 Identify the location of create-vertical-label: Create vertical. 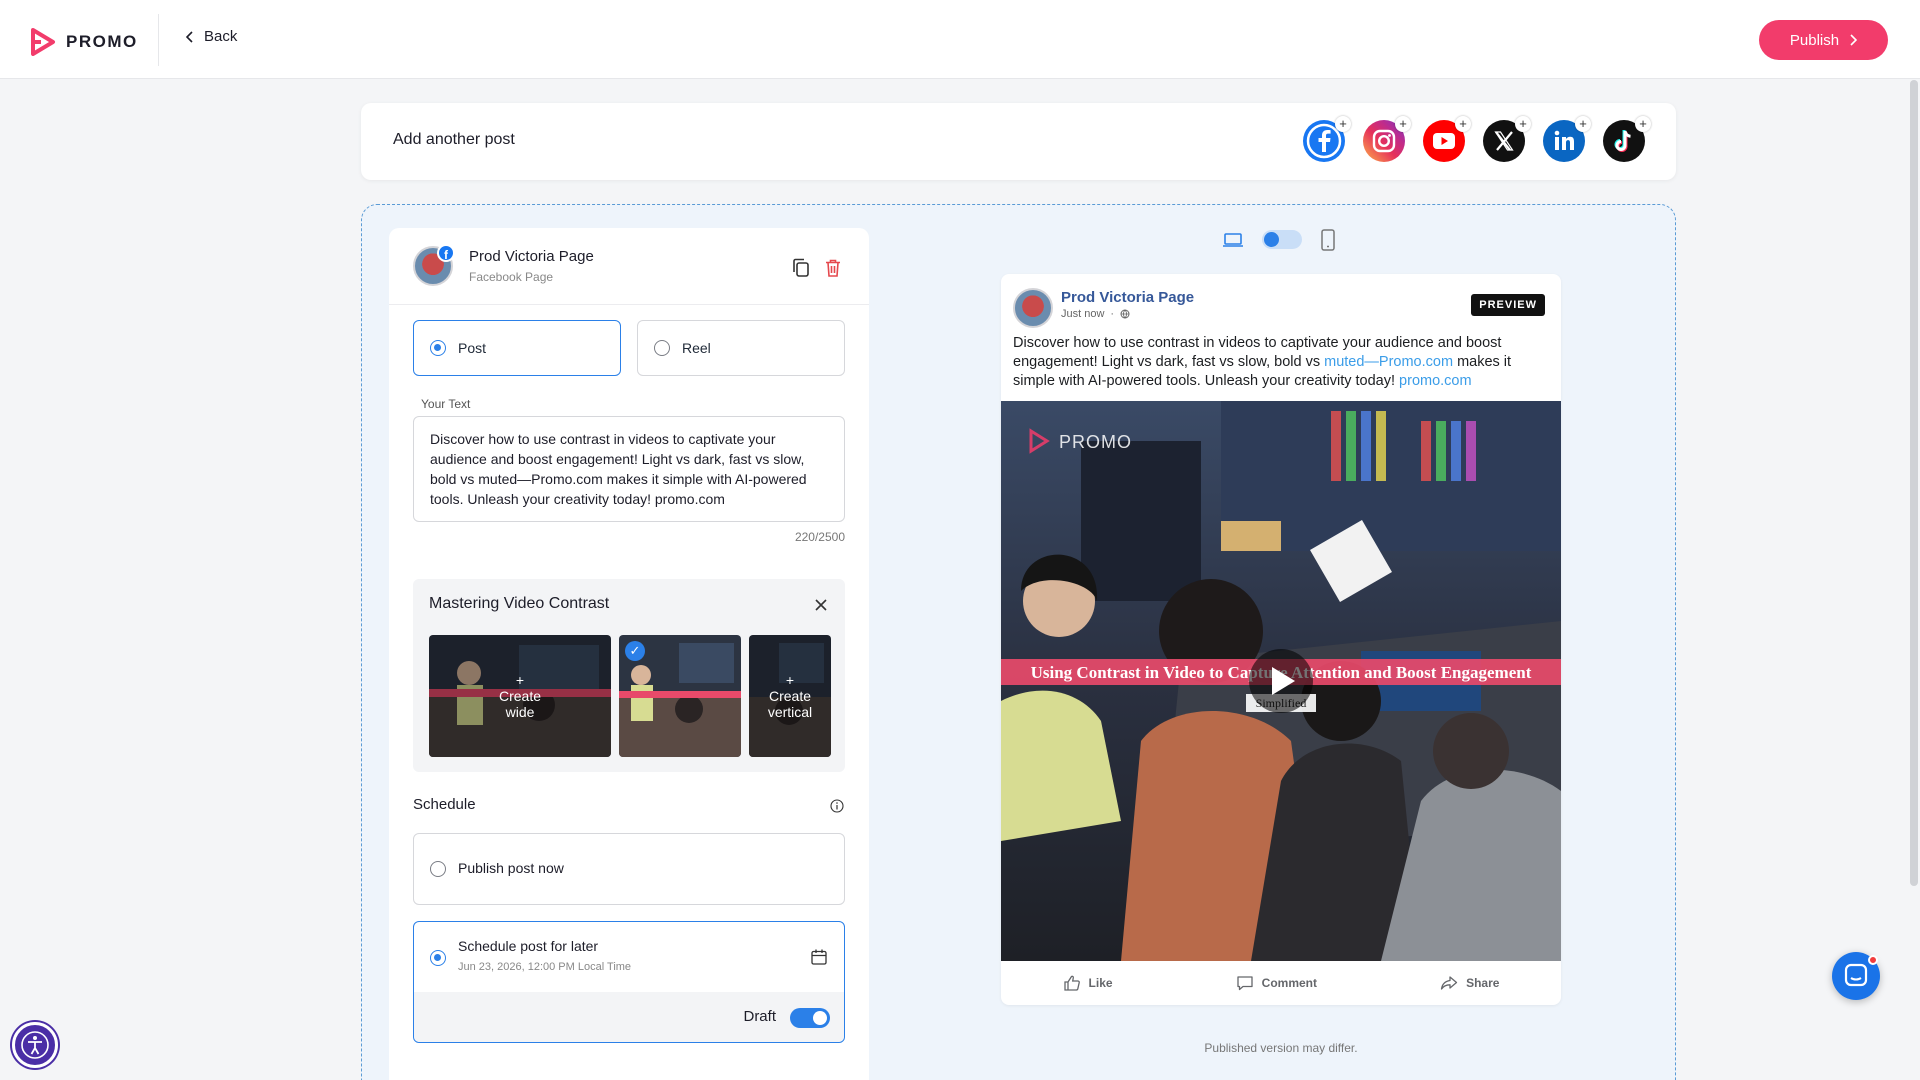
(790, 704).